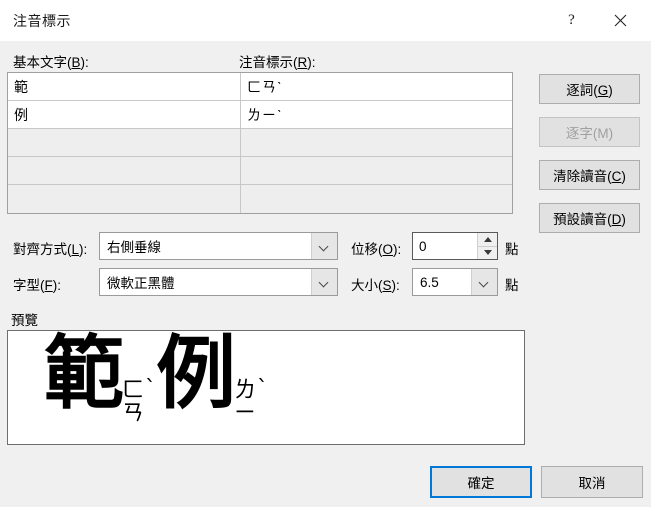 The image size is (651, 507). I want to click on preview-ruby-marks: ㄌ ㄧ ˋ, so click(251, 401).